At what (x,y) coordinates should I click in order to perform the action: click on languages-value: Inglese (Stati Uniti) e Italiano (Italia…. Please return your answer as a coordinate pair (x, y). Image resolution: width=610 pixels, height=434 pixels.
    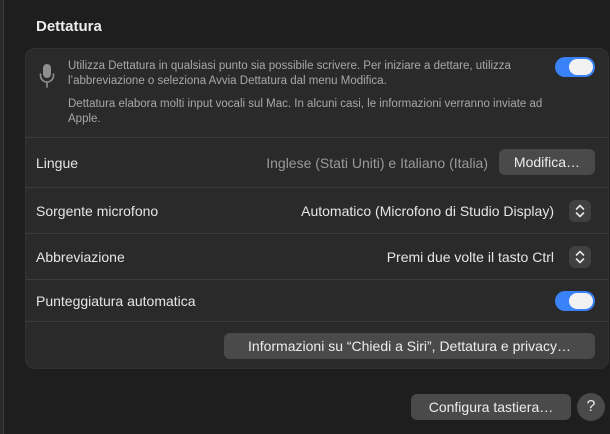
    Looking at the image, I should click on (377, 162).